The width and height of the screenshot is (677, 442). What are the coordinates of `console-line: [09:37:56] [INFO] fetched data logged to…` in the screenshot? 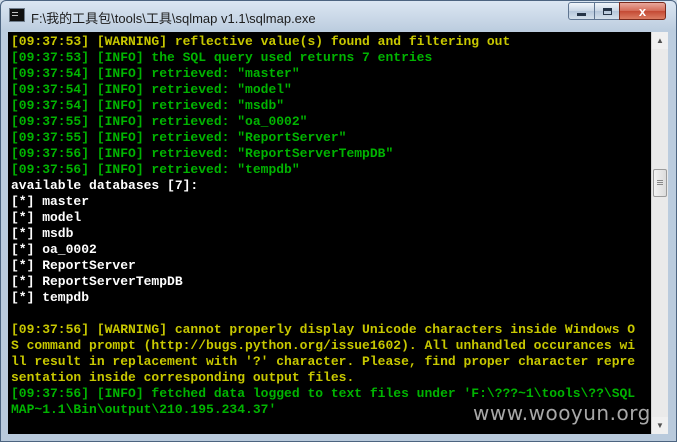 It's located at (323, 393).